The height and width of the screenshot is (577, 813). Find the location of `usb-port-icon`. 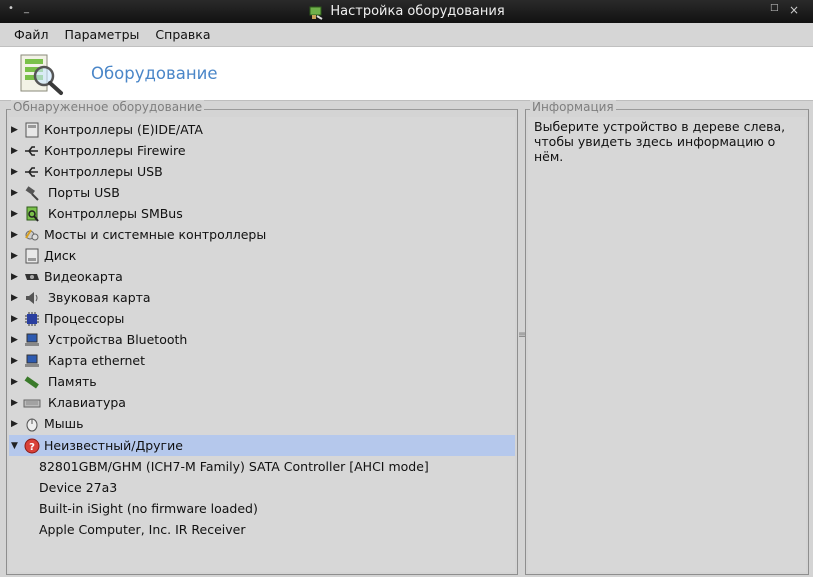

usb-port-icon is located at coordinates (32, 193).